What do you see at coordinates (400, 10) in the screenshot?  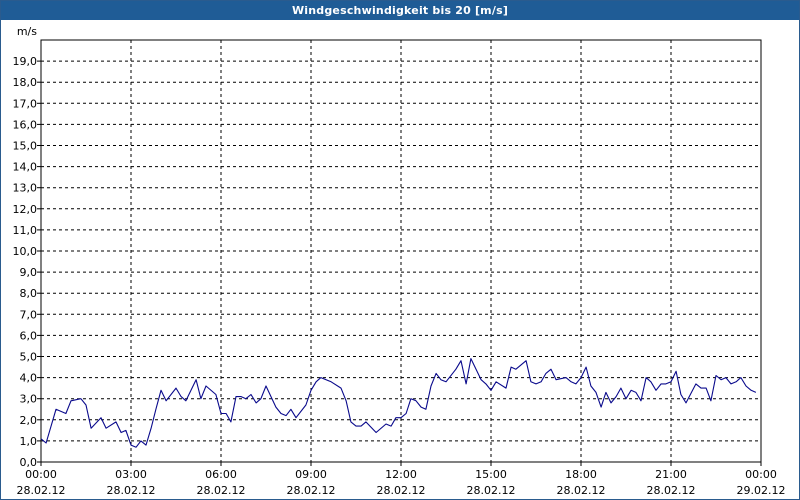 I see `window-title: Windgeschwindigkeit bis 20 [m/s]` at bounding box center [400, 10].